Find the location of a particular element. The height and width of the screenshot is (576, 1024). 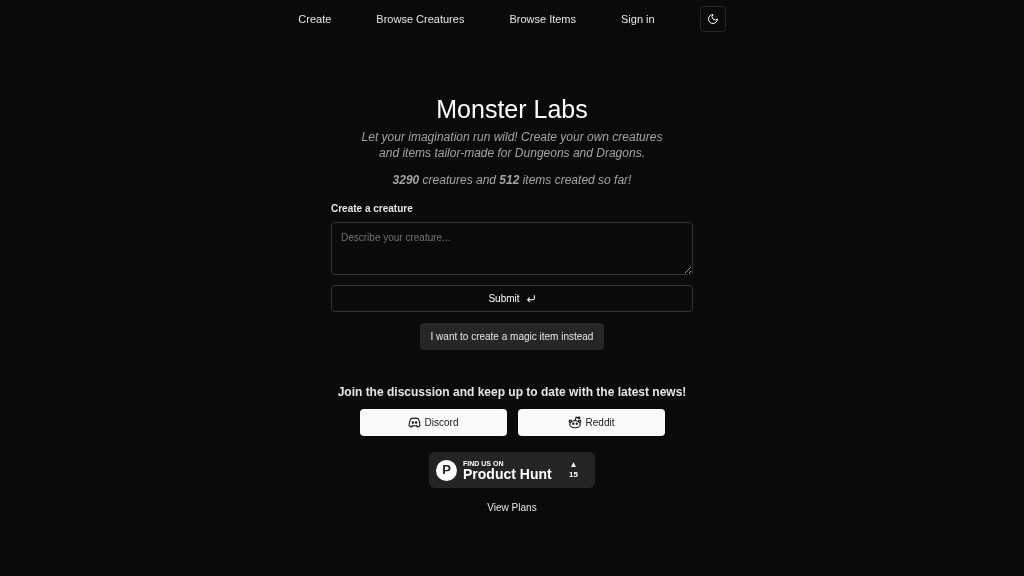

nav-link: Browse Creatures is located at coordinates (420, 19).